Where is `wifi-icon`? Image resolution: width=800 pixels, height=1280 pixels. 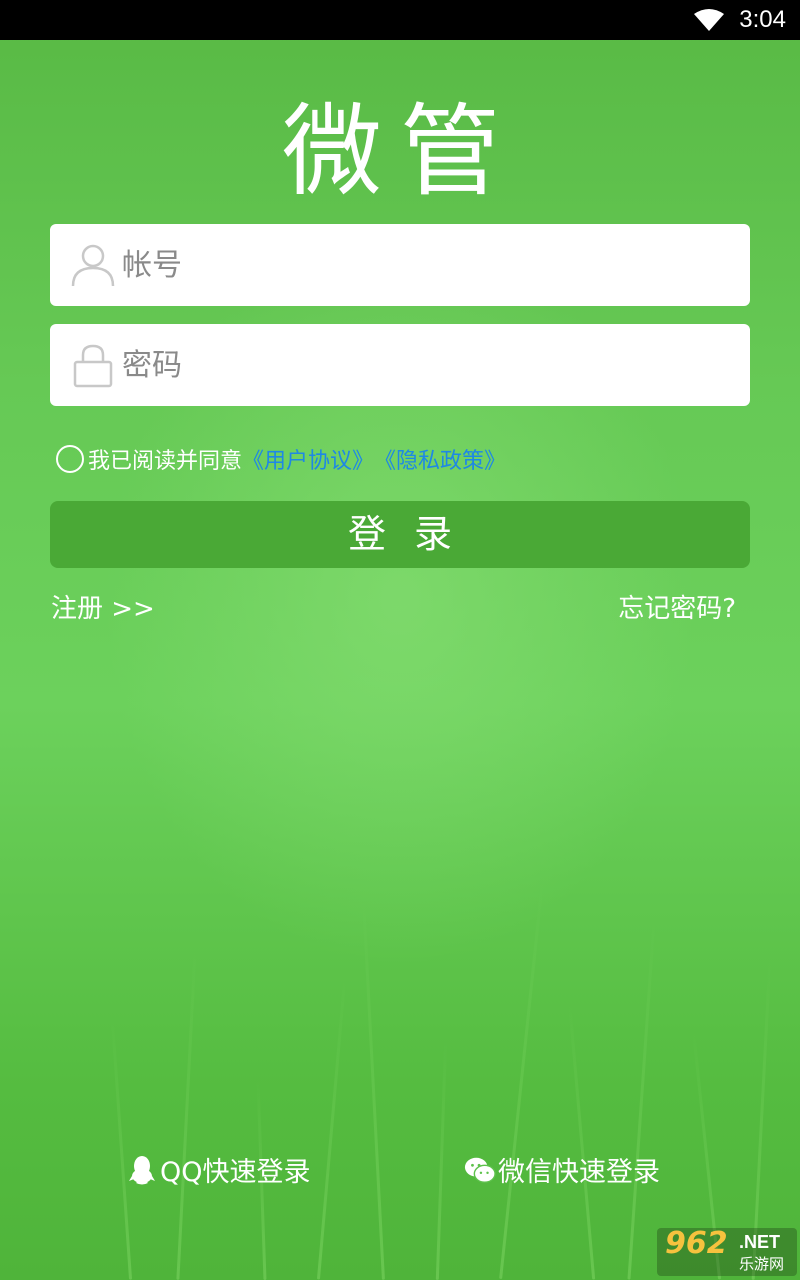
wifi-icon is located at coordinates (709, 20).